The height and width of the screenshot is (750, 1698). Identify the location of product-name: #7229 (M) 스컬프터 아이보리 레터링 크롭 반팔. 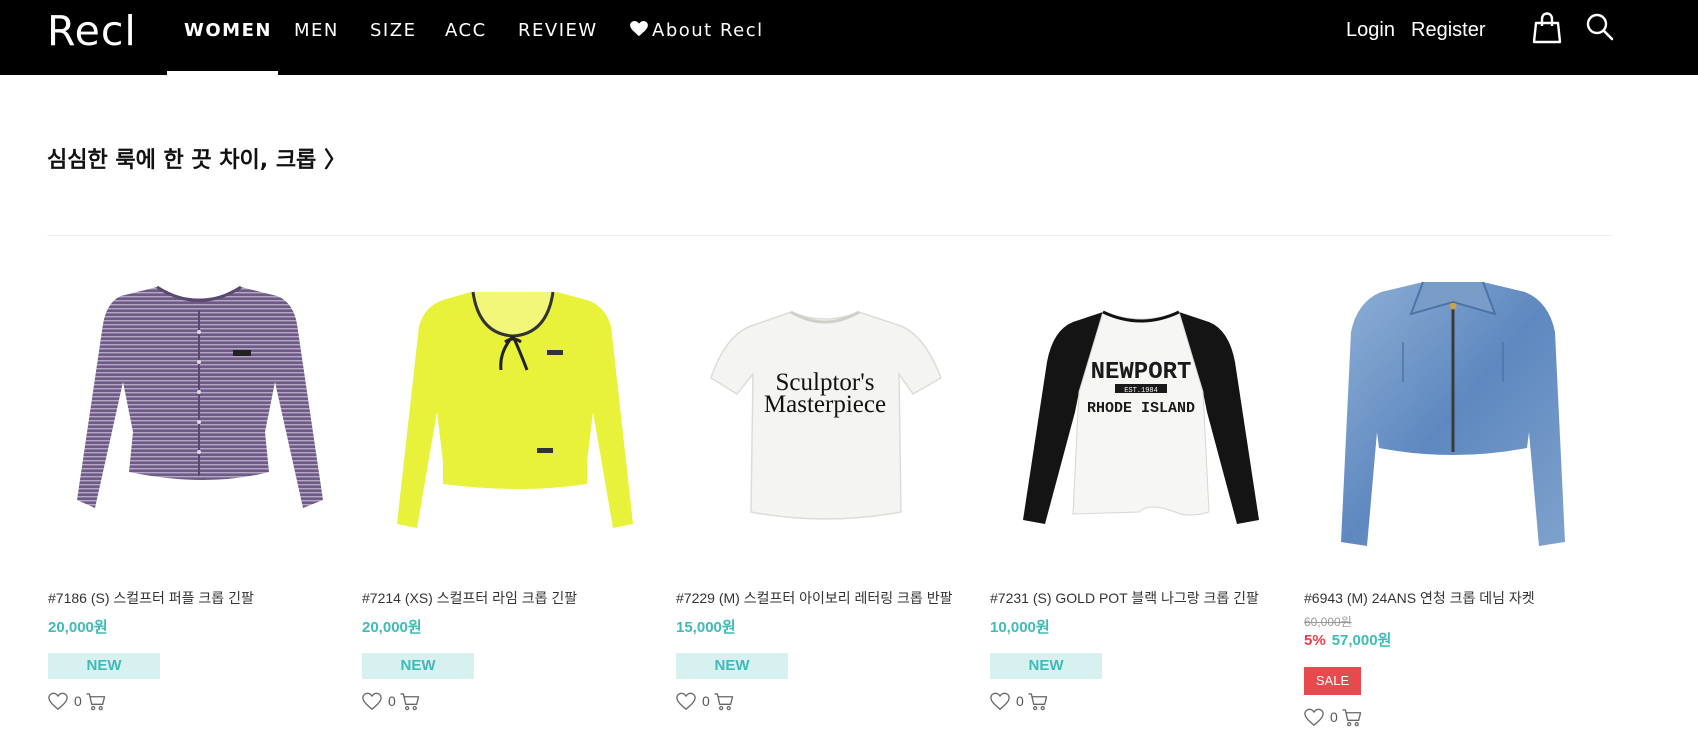
(826, 598).